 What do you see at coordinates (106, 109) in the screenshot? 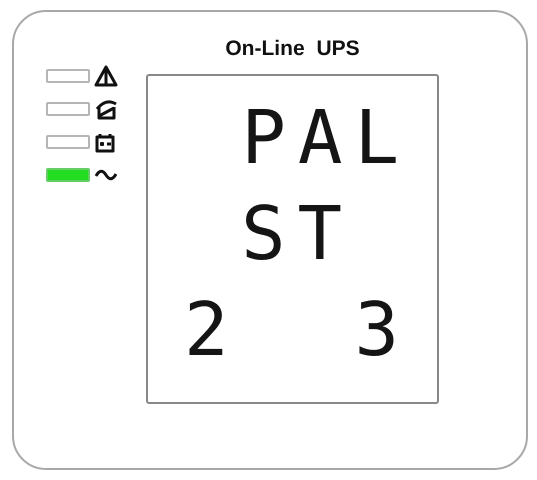
I see `bypass-icon` at bounding box center [106, 109].